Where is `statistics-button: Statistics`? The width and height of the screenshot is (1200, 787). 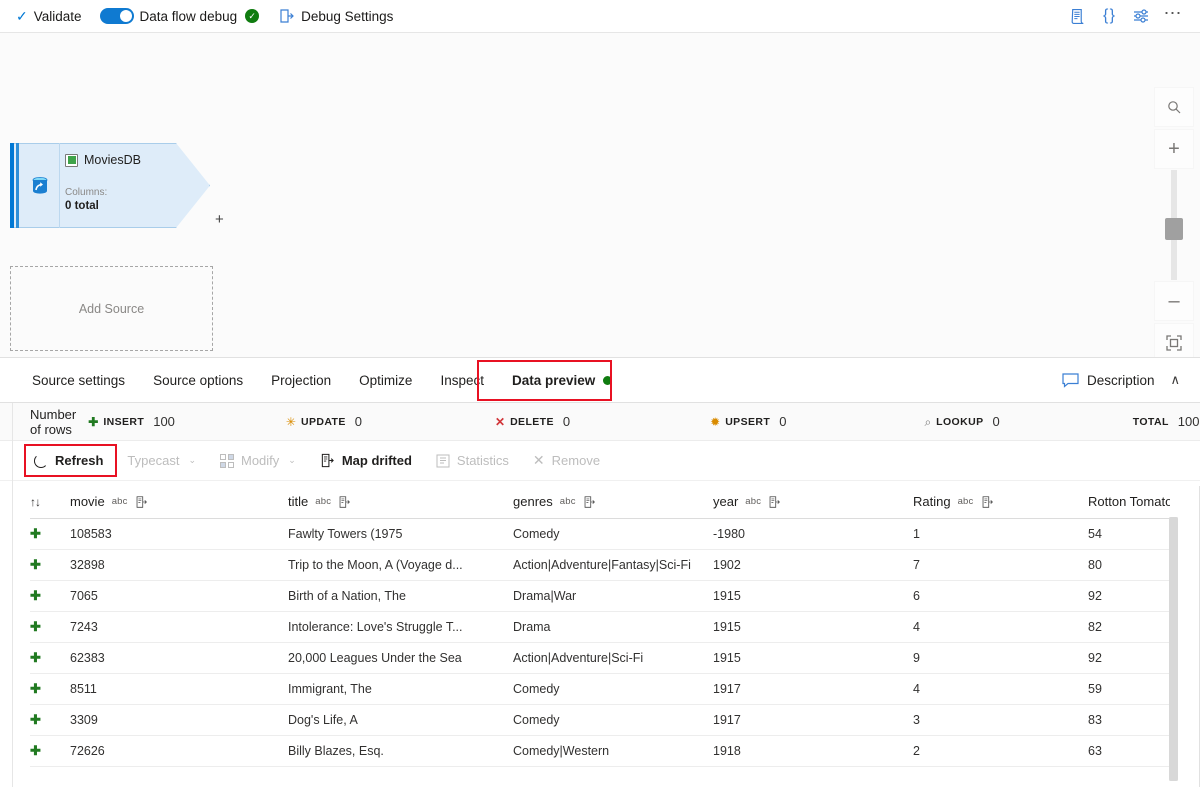 statistics-button: Statistics is located at coordinates (472, 461).